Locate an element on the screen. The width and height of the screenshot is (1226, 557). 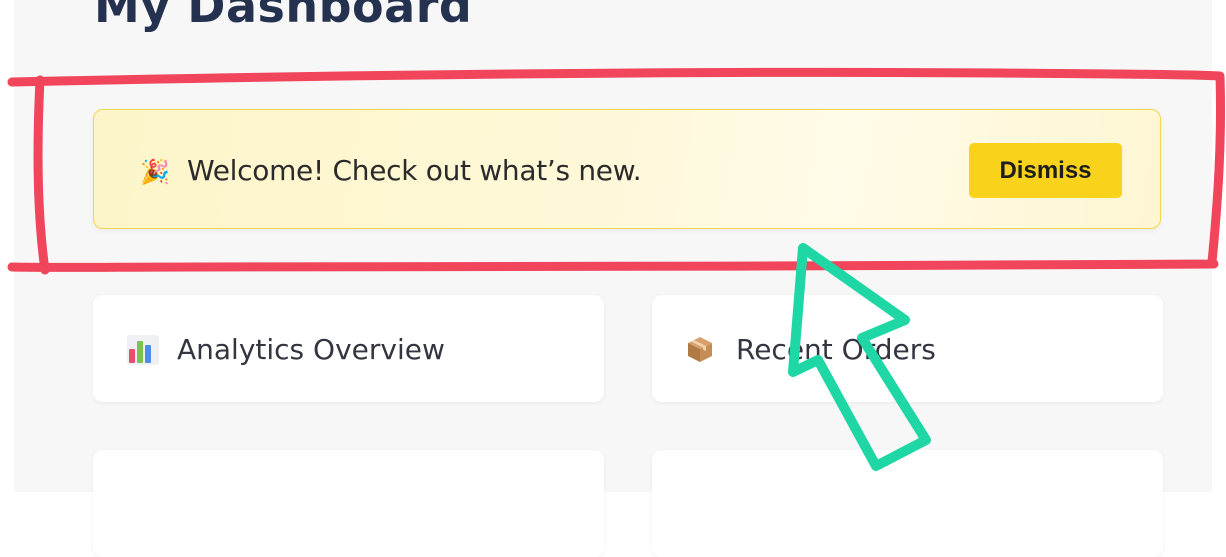
banner-message: Welcome! Check out what’s new. is located at coordinates (414, 170).